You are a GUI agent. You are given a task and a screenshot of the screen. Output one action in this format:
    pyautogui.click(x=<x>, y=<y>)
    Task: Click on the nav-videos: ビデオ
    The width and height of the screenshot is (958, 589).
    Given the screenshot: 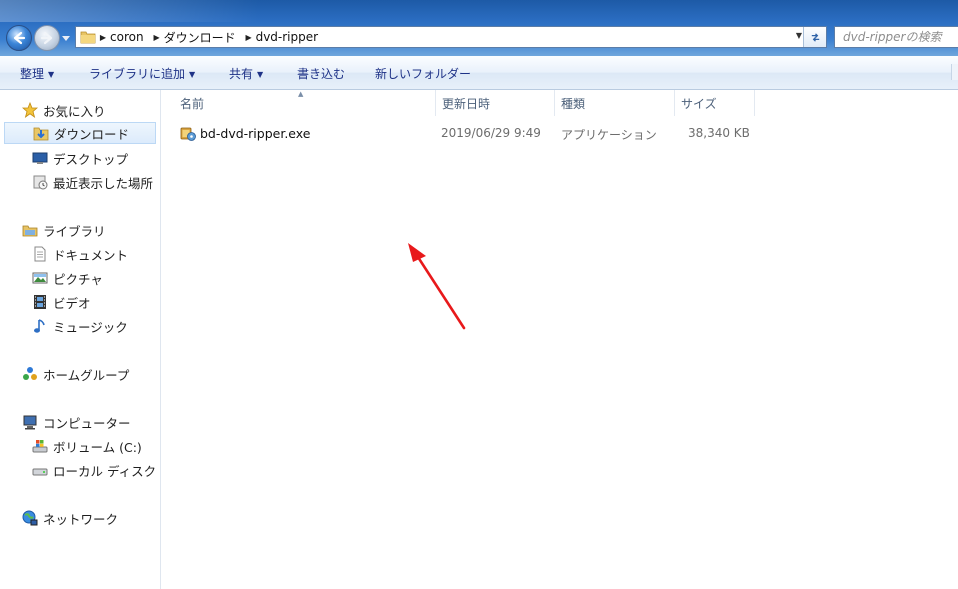 What is the action you would take?
    pyautogui.click(x=61, y=302)
    